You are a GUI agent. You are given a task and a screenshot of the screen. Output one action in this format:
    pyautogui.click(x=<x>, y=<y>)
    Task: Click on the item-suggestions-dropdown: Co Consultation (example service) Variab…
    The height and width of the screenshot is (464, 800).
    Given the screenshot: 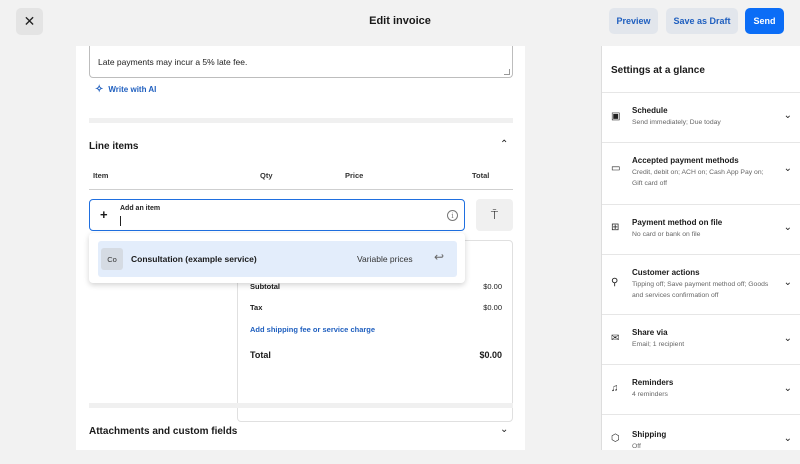 What is the action you would take?
    pyautogui.click(x=277, y=258)
    